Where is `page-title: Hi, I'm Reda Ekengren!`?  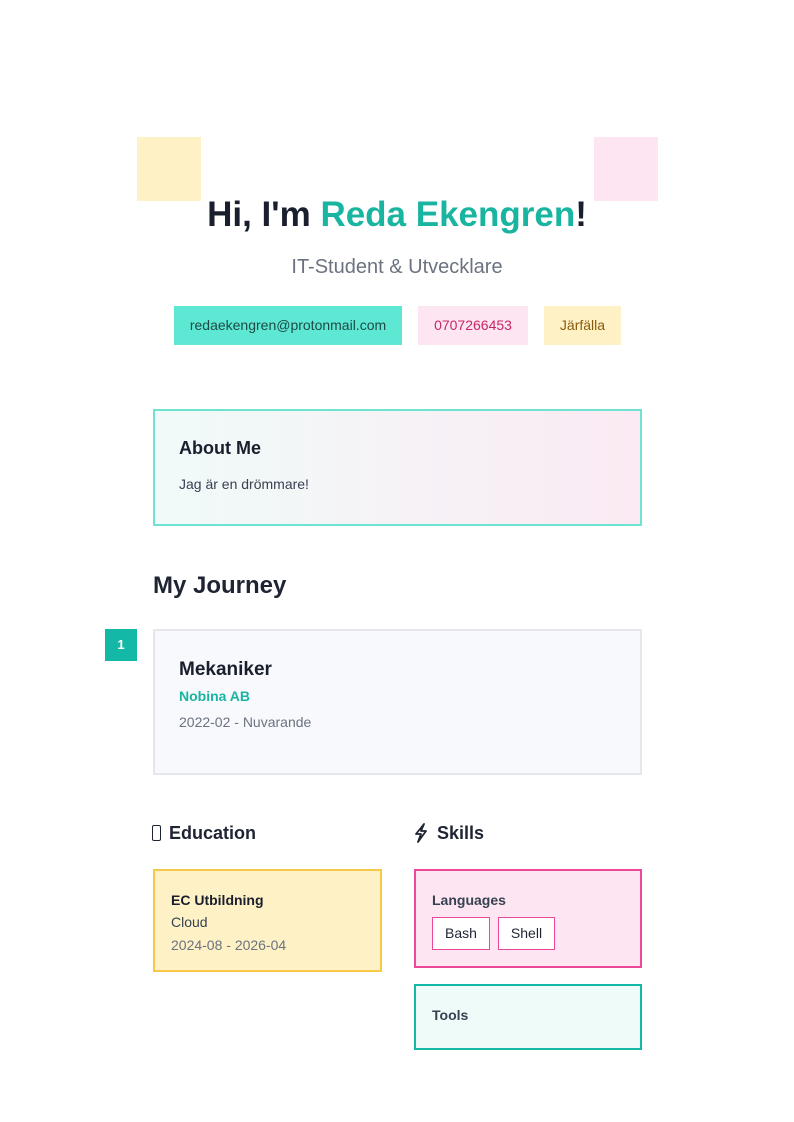
page-title: Hi, I'm Reda Ekengren! is located at coordinates (397, 215).